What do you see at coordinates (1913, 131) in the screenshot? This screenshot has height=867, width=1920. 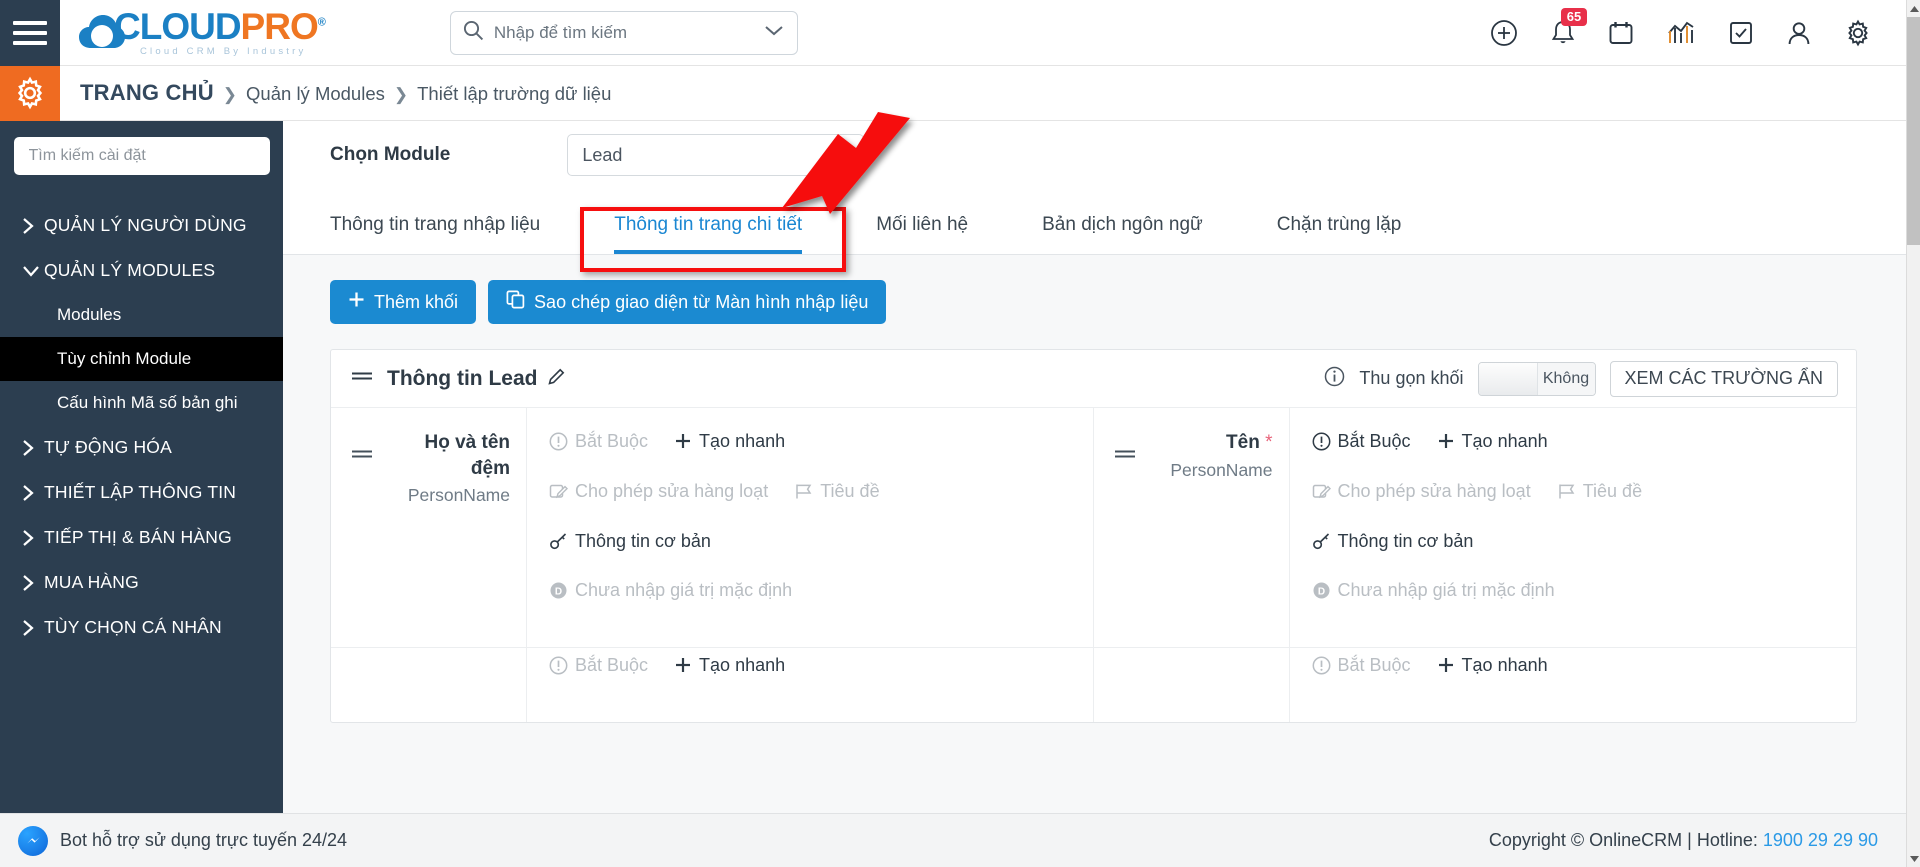 I see `scrollbar-thumb` at bounding box center [1913, 131].